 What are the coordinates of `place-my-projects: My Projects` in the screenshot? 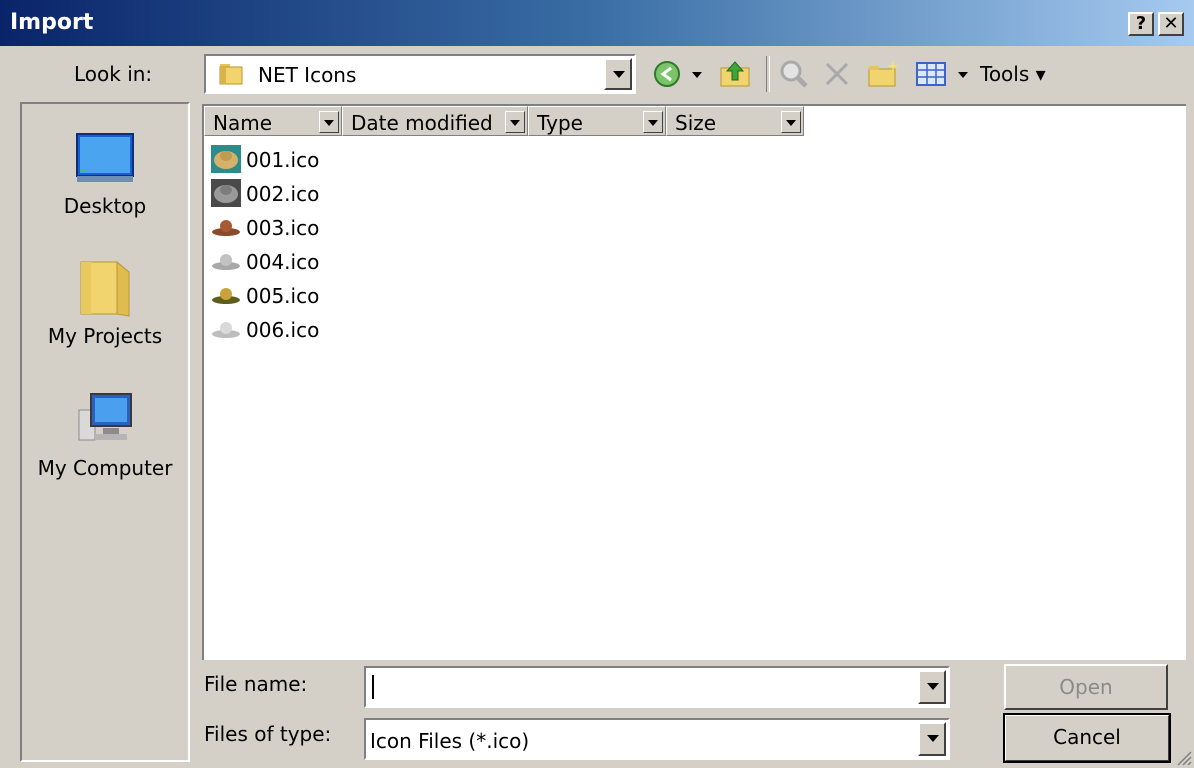 It's located at (105, 309).